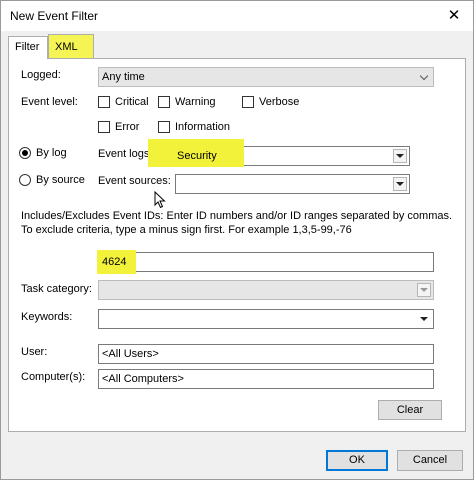 The width and height of the screenshot is (474, 480). I want to click on clear-button: Clear, so click(410, 410).